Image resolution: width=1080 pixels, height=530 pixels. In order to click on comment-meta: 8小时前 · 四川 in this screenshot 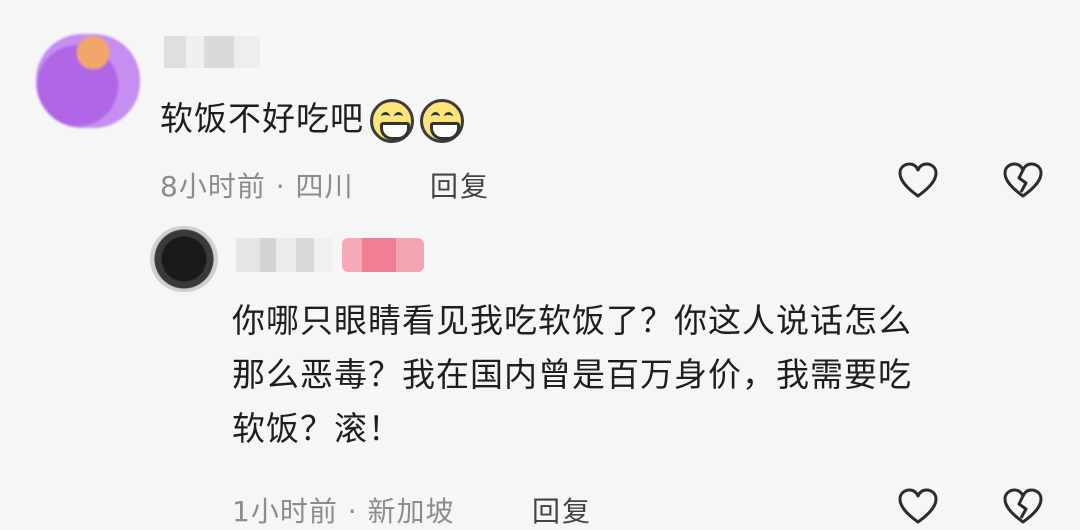, I will do `click(257, 186)`.